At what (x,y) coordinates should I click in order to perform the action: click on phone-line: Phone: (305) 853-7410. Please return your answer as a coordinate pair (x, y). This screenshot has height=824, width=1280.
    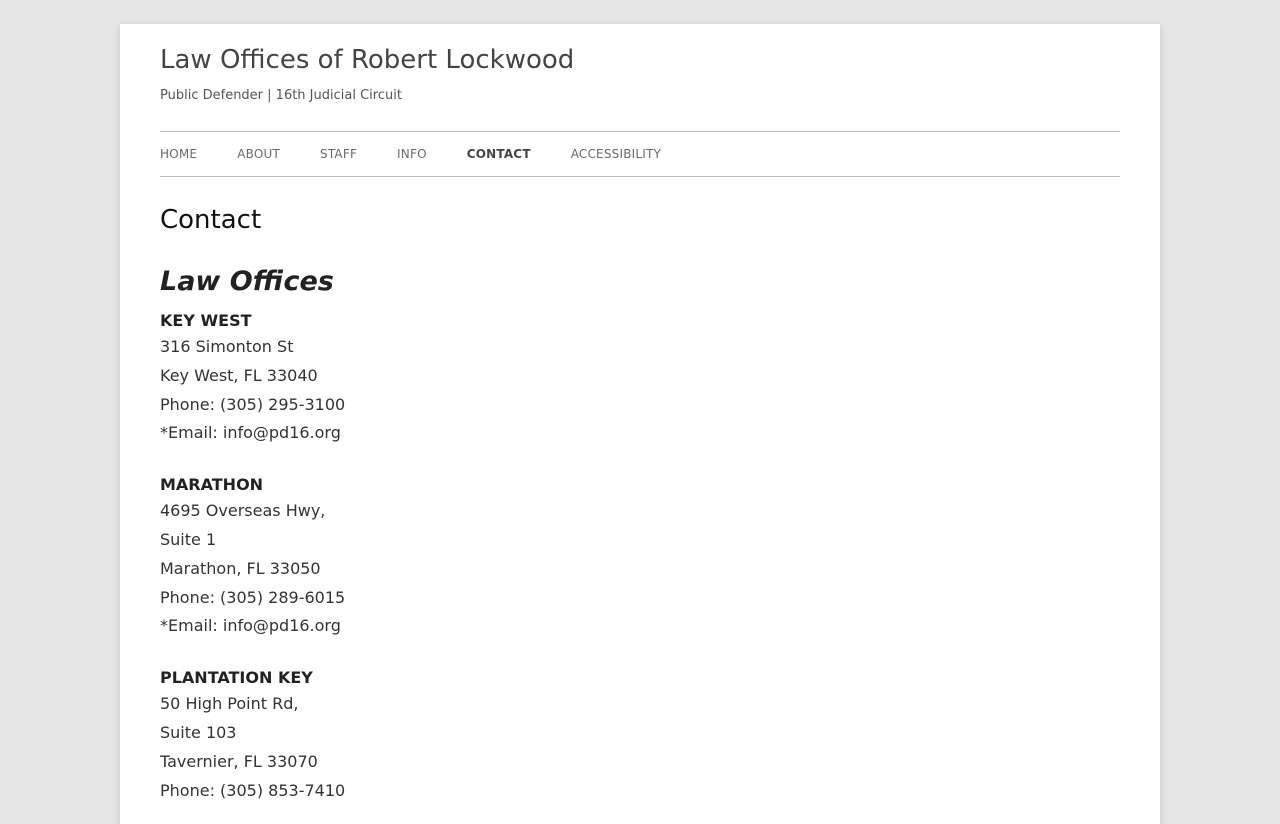
    Looking at the image, I should click on (253, 790).